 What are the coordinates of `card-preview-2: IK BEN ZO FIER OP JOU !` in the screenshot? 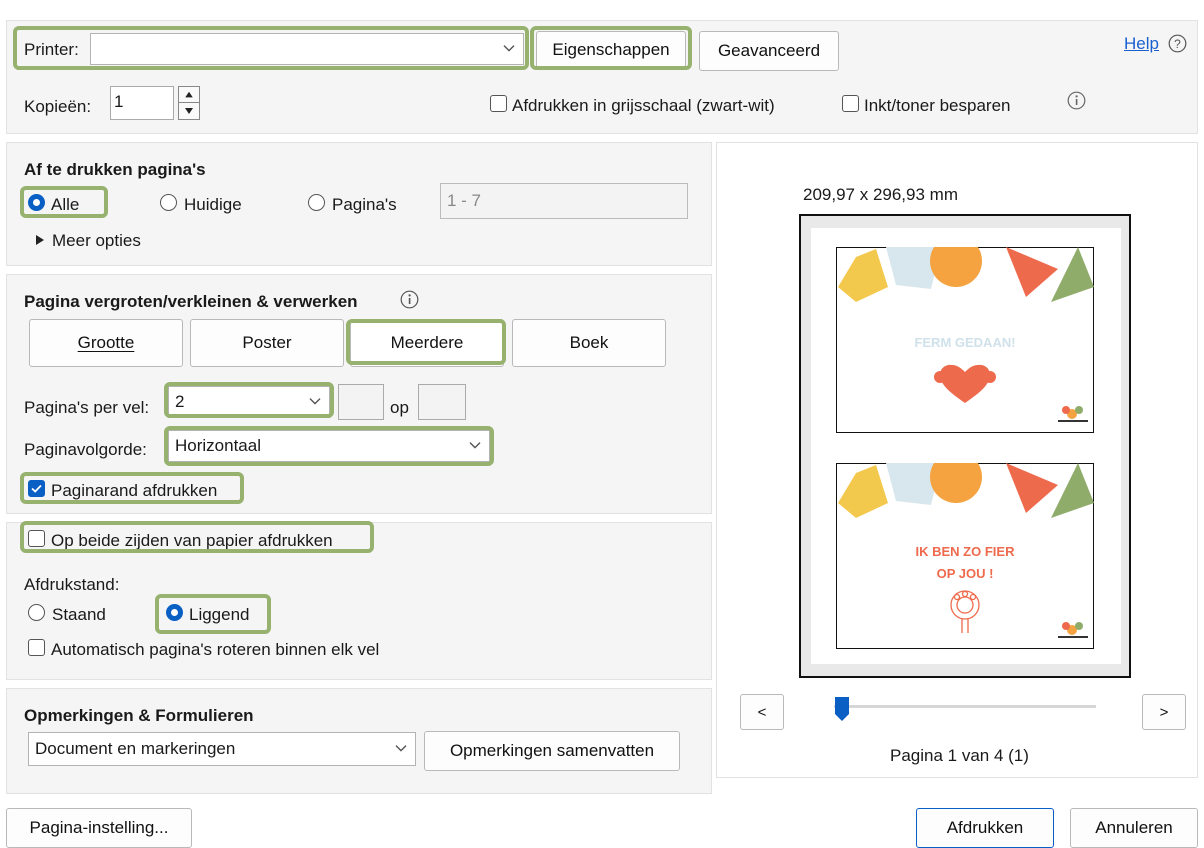 It's located at (965, 556).